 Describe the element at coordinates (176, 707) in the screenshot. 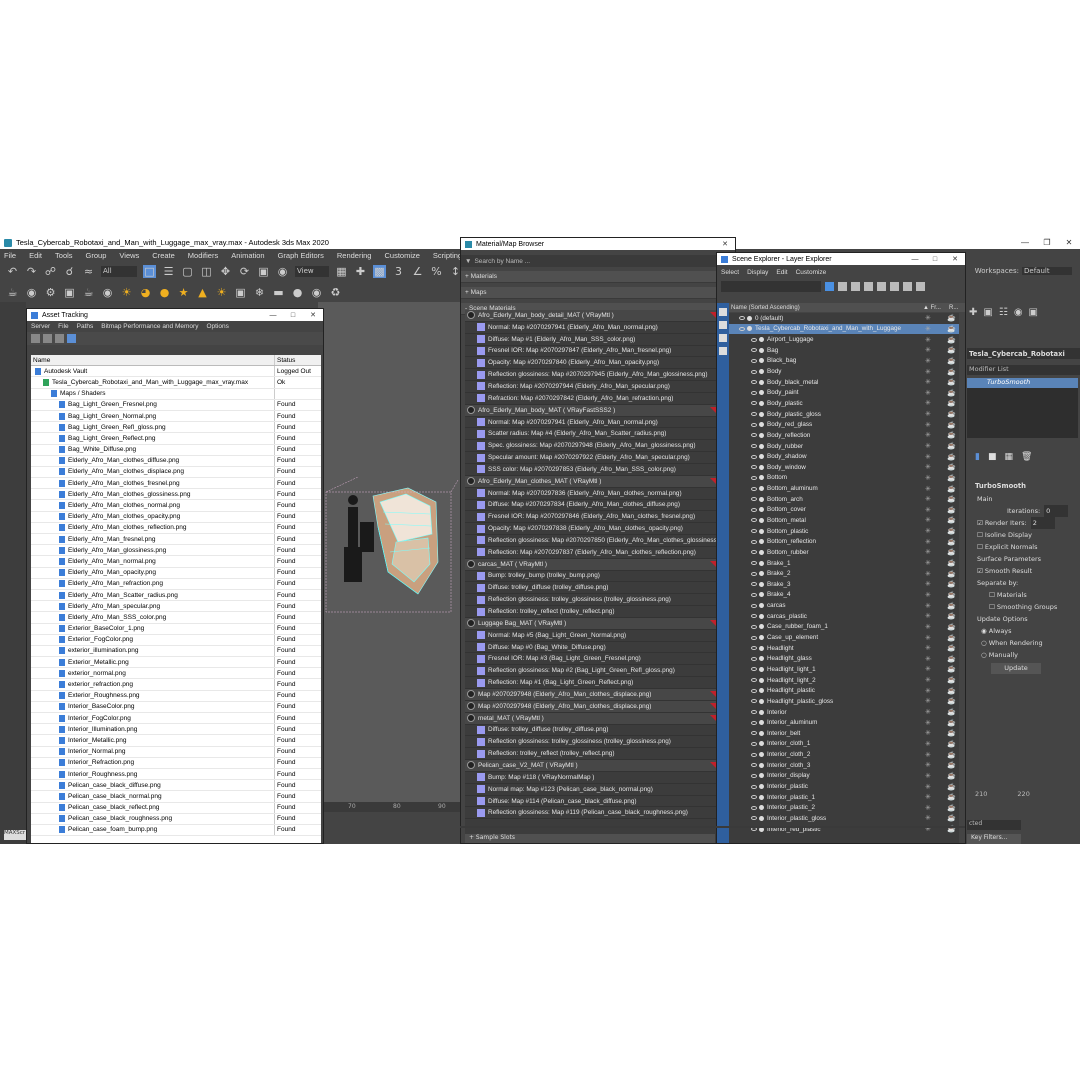

I see `asset-row: Interior_BaseColor.png Found` at that location.